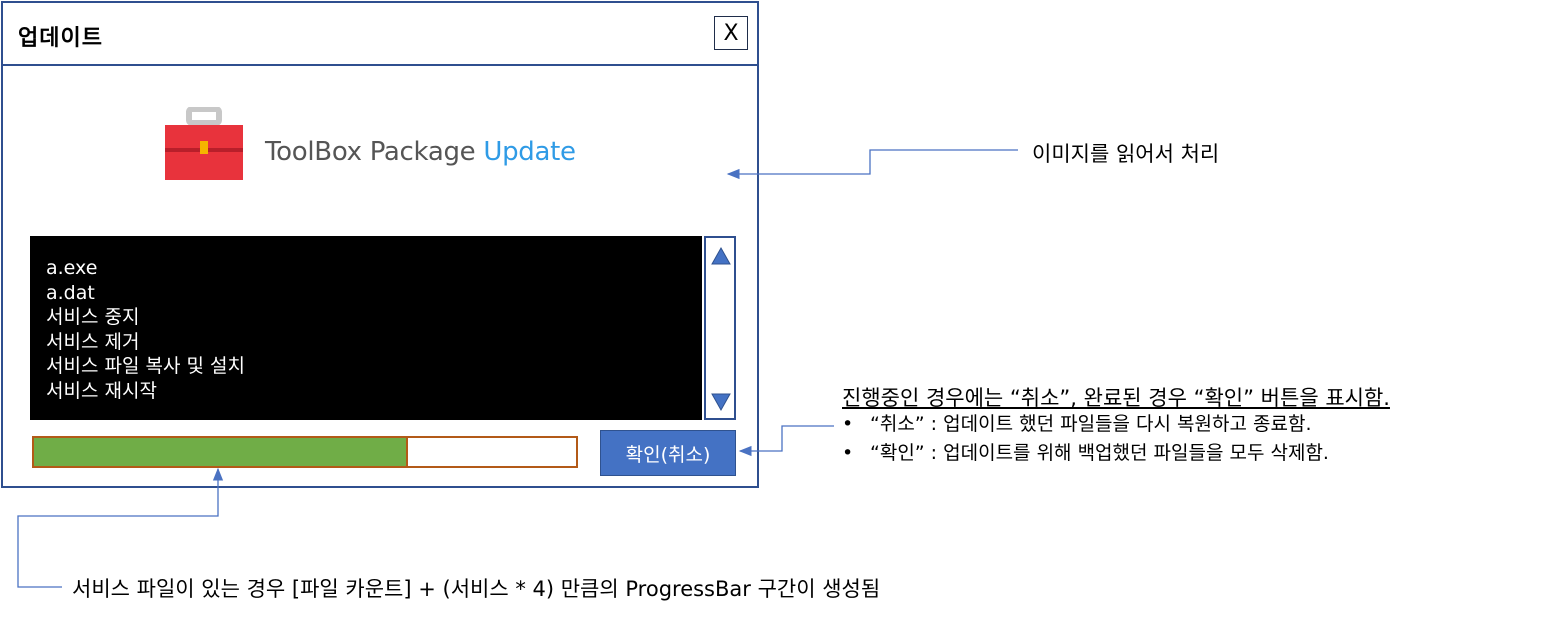 The width and height of the screenshot is (1548, 618). What do you see at coordinates (1085, 453) in the screenshot?
I see `button-note-bullet: “확인” : 업데이트를 위해 백업했던 파일들을 모두 삭제함.` at bounding box center [1085, 453].